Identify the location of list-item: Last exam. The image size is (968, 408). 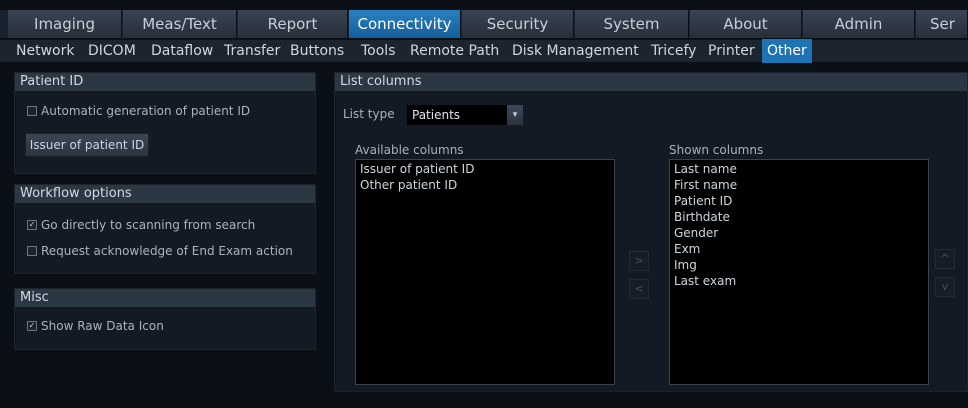
(799, 281).